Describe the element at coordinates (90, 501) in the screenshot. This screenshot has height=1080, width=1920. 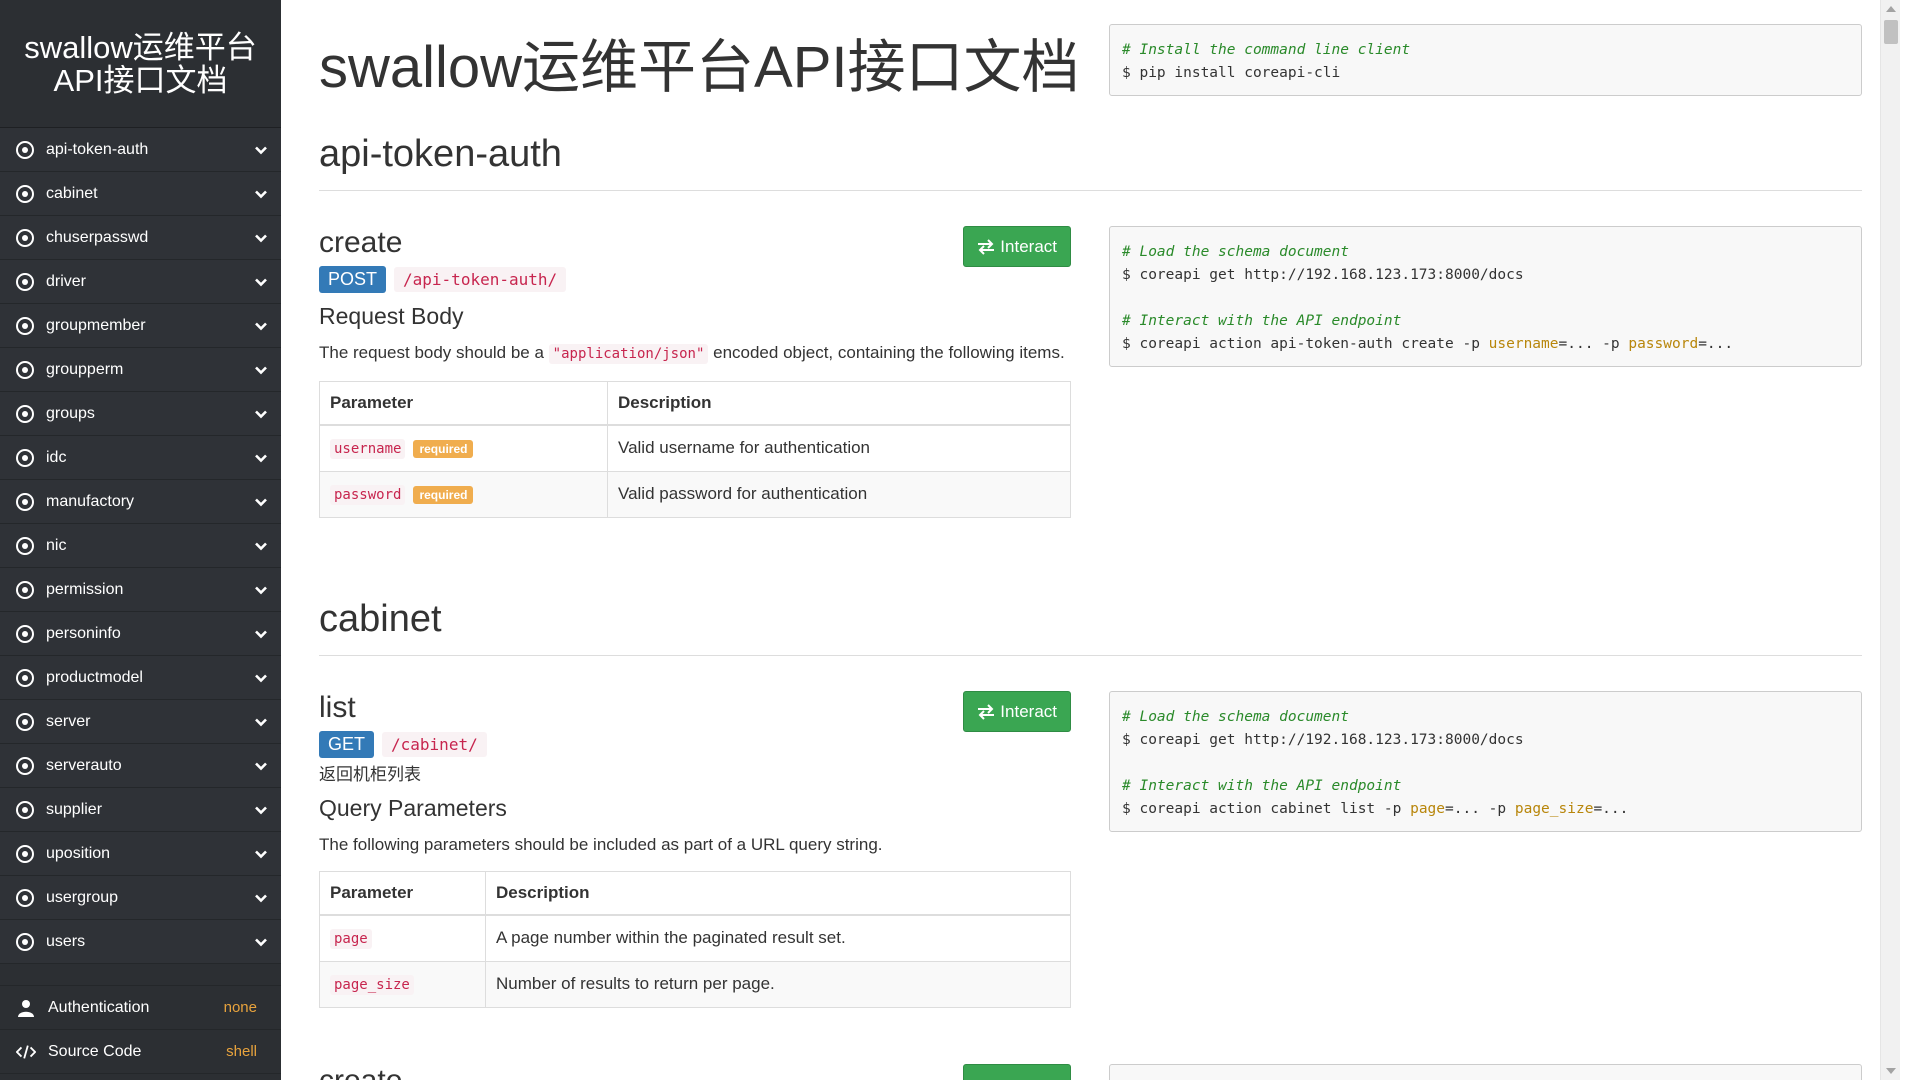
I see `sidebar-item-label: manufactory` at that location.